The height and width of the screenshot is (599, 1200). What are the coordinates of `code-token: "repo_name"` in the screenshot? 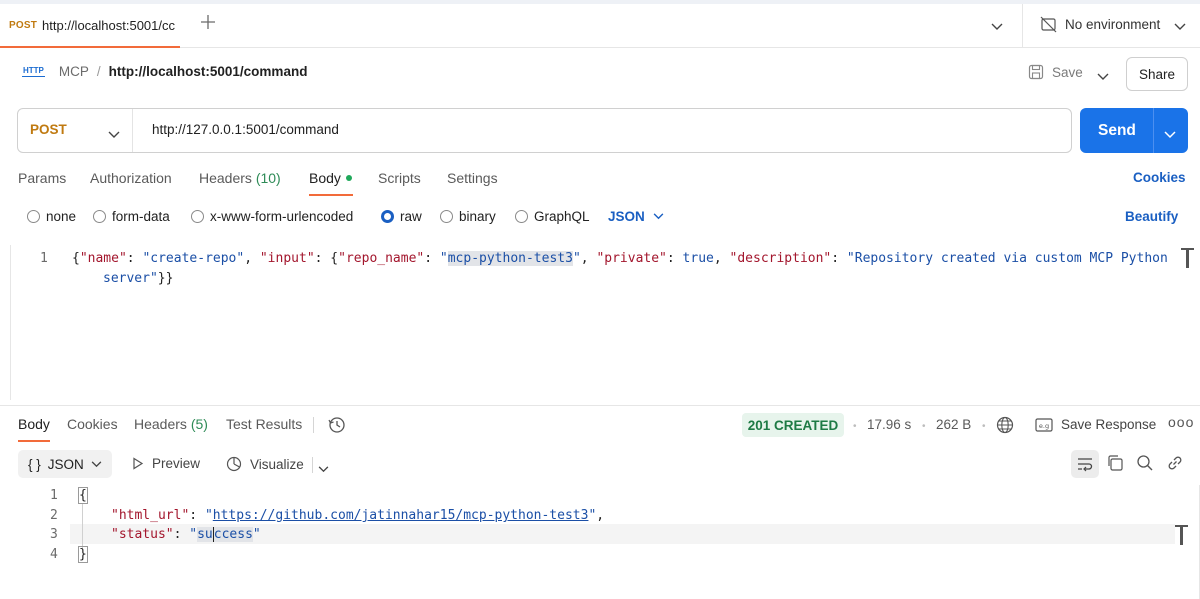 It's located at (381, 258).